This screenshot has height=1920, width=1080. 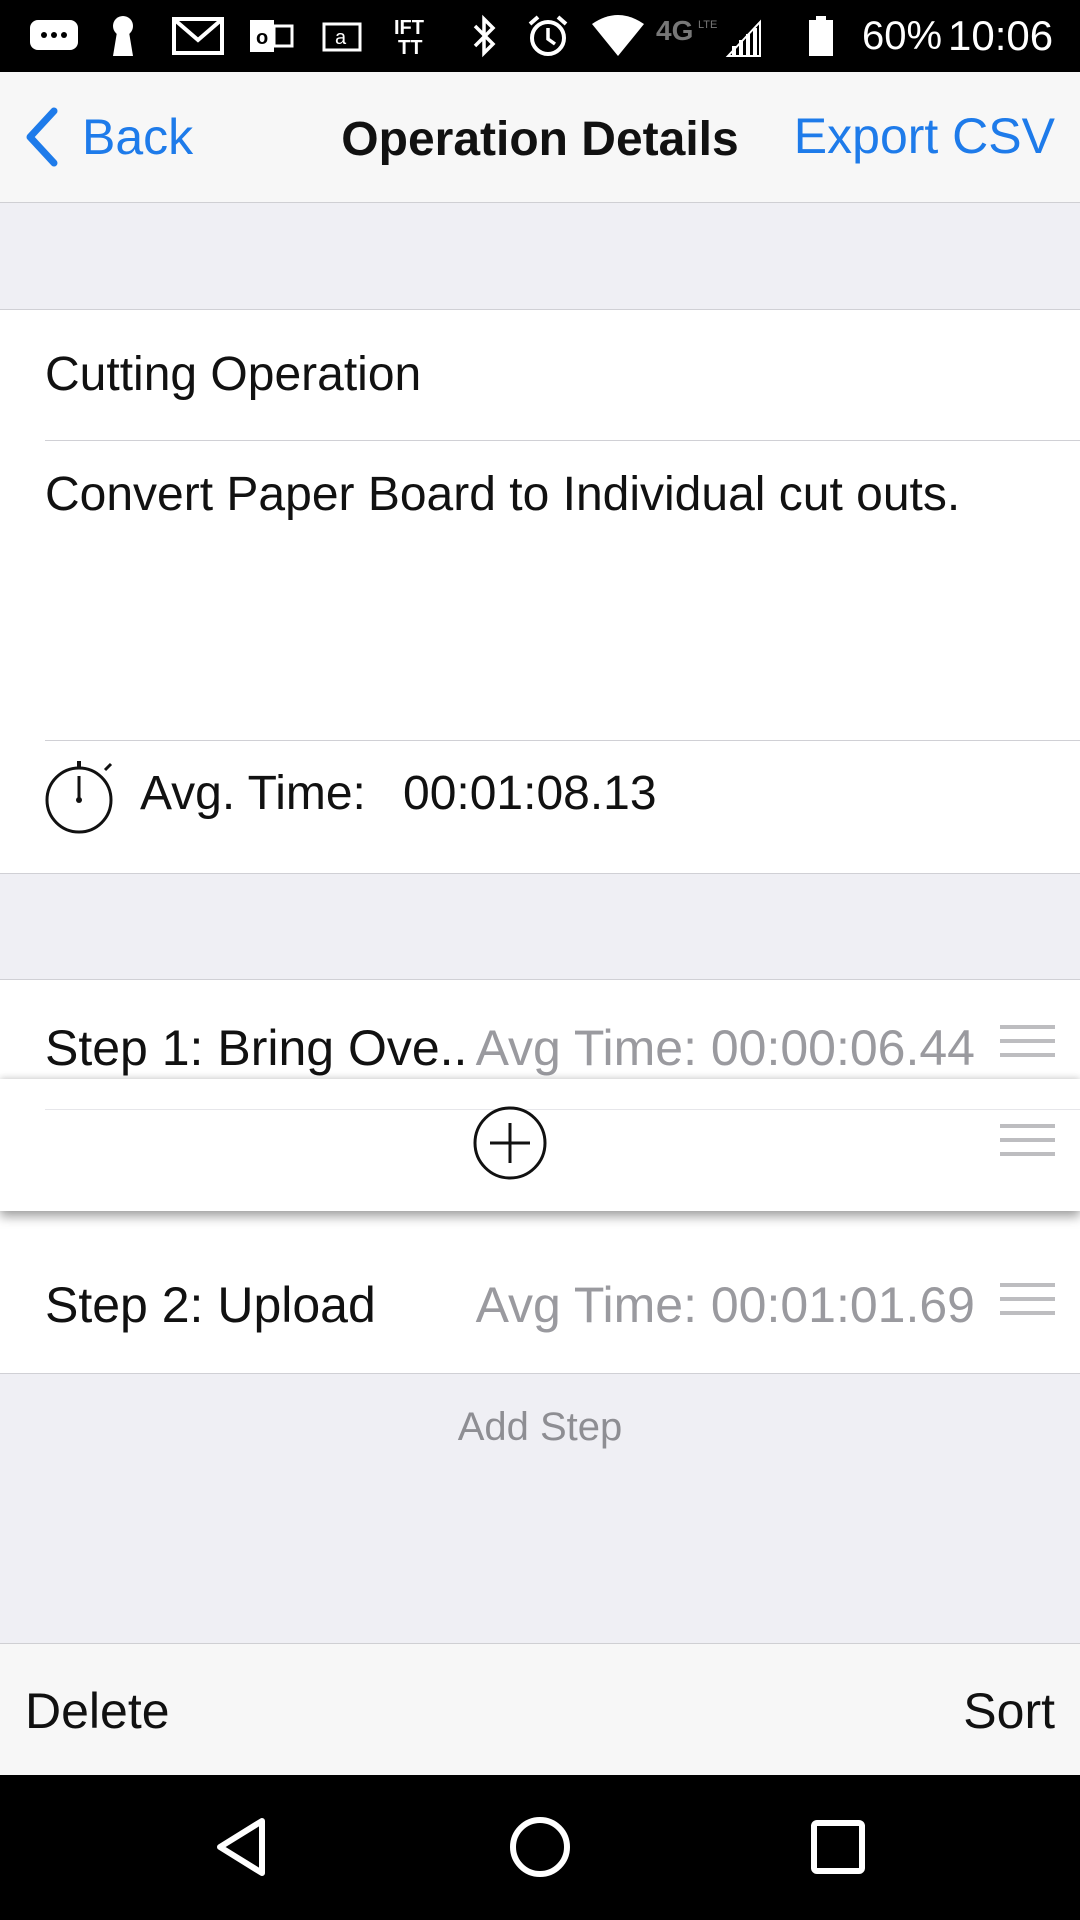 I want to click on svg-text: IFT, so click(x=409, y=28).